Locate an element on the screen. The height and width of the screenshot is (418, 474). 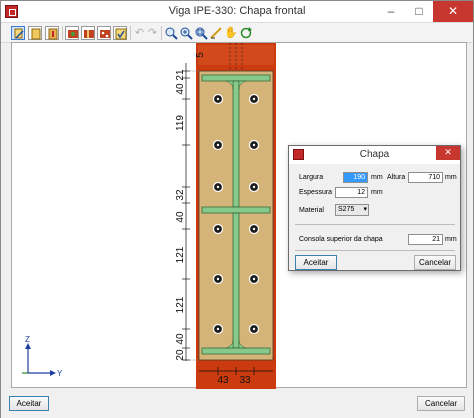
dim-label: 21 is located at coordinates (180, 75).